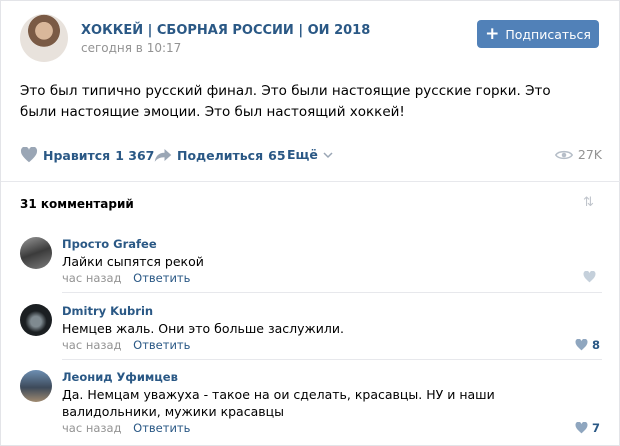 The width and height of the screenshot is (620, 446). I want to click on share-button: Поделиться 65, so click(220, 155).